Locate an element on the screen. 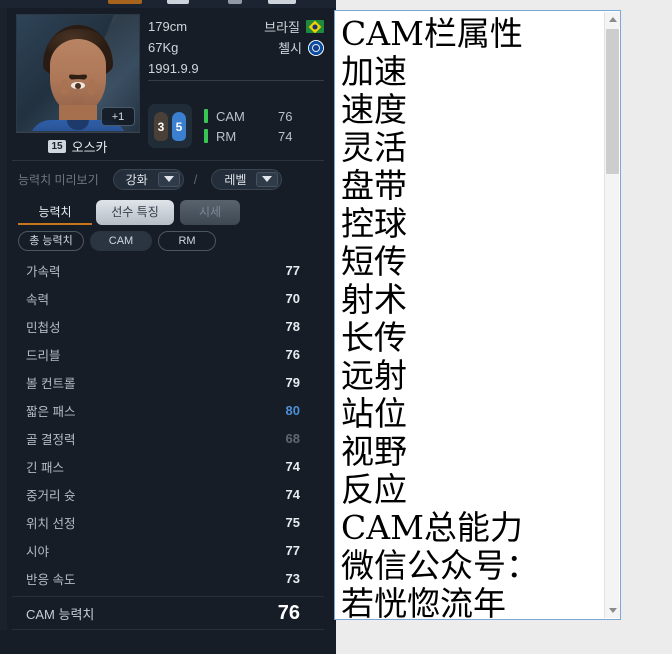 The width and height of the screenshot is (672, 654). notepad-line: 长传 is located at coordinates (374, 337).